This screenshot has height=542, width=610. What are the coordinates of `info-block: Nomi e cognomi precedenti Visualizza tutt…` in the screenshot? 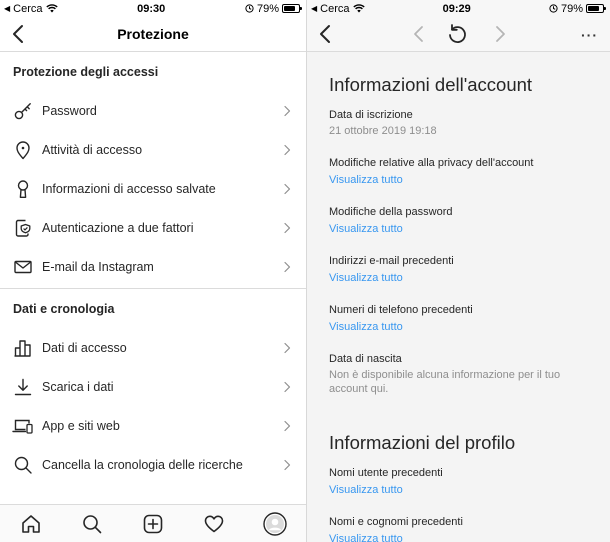 It's located at (459, 528).